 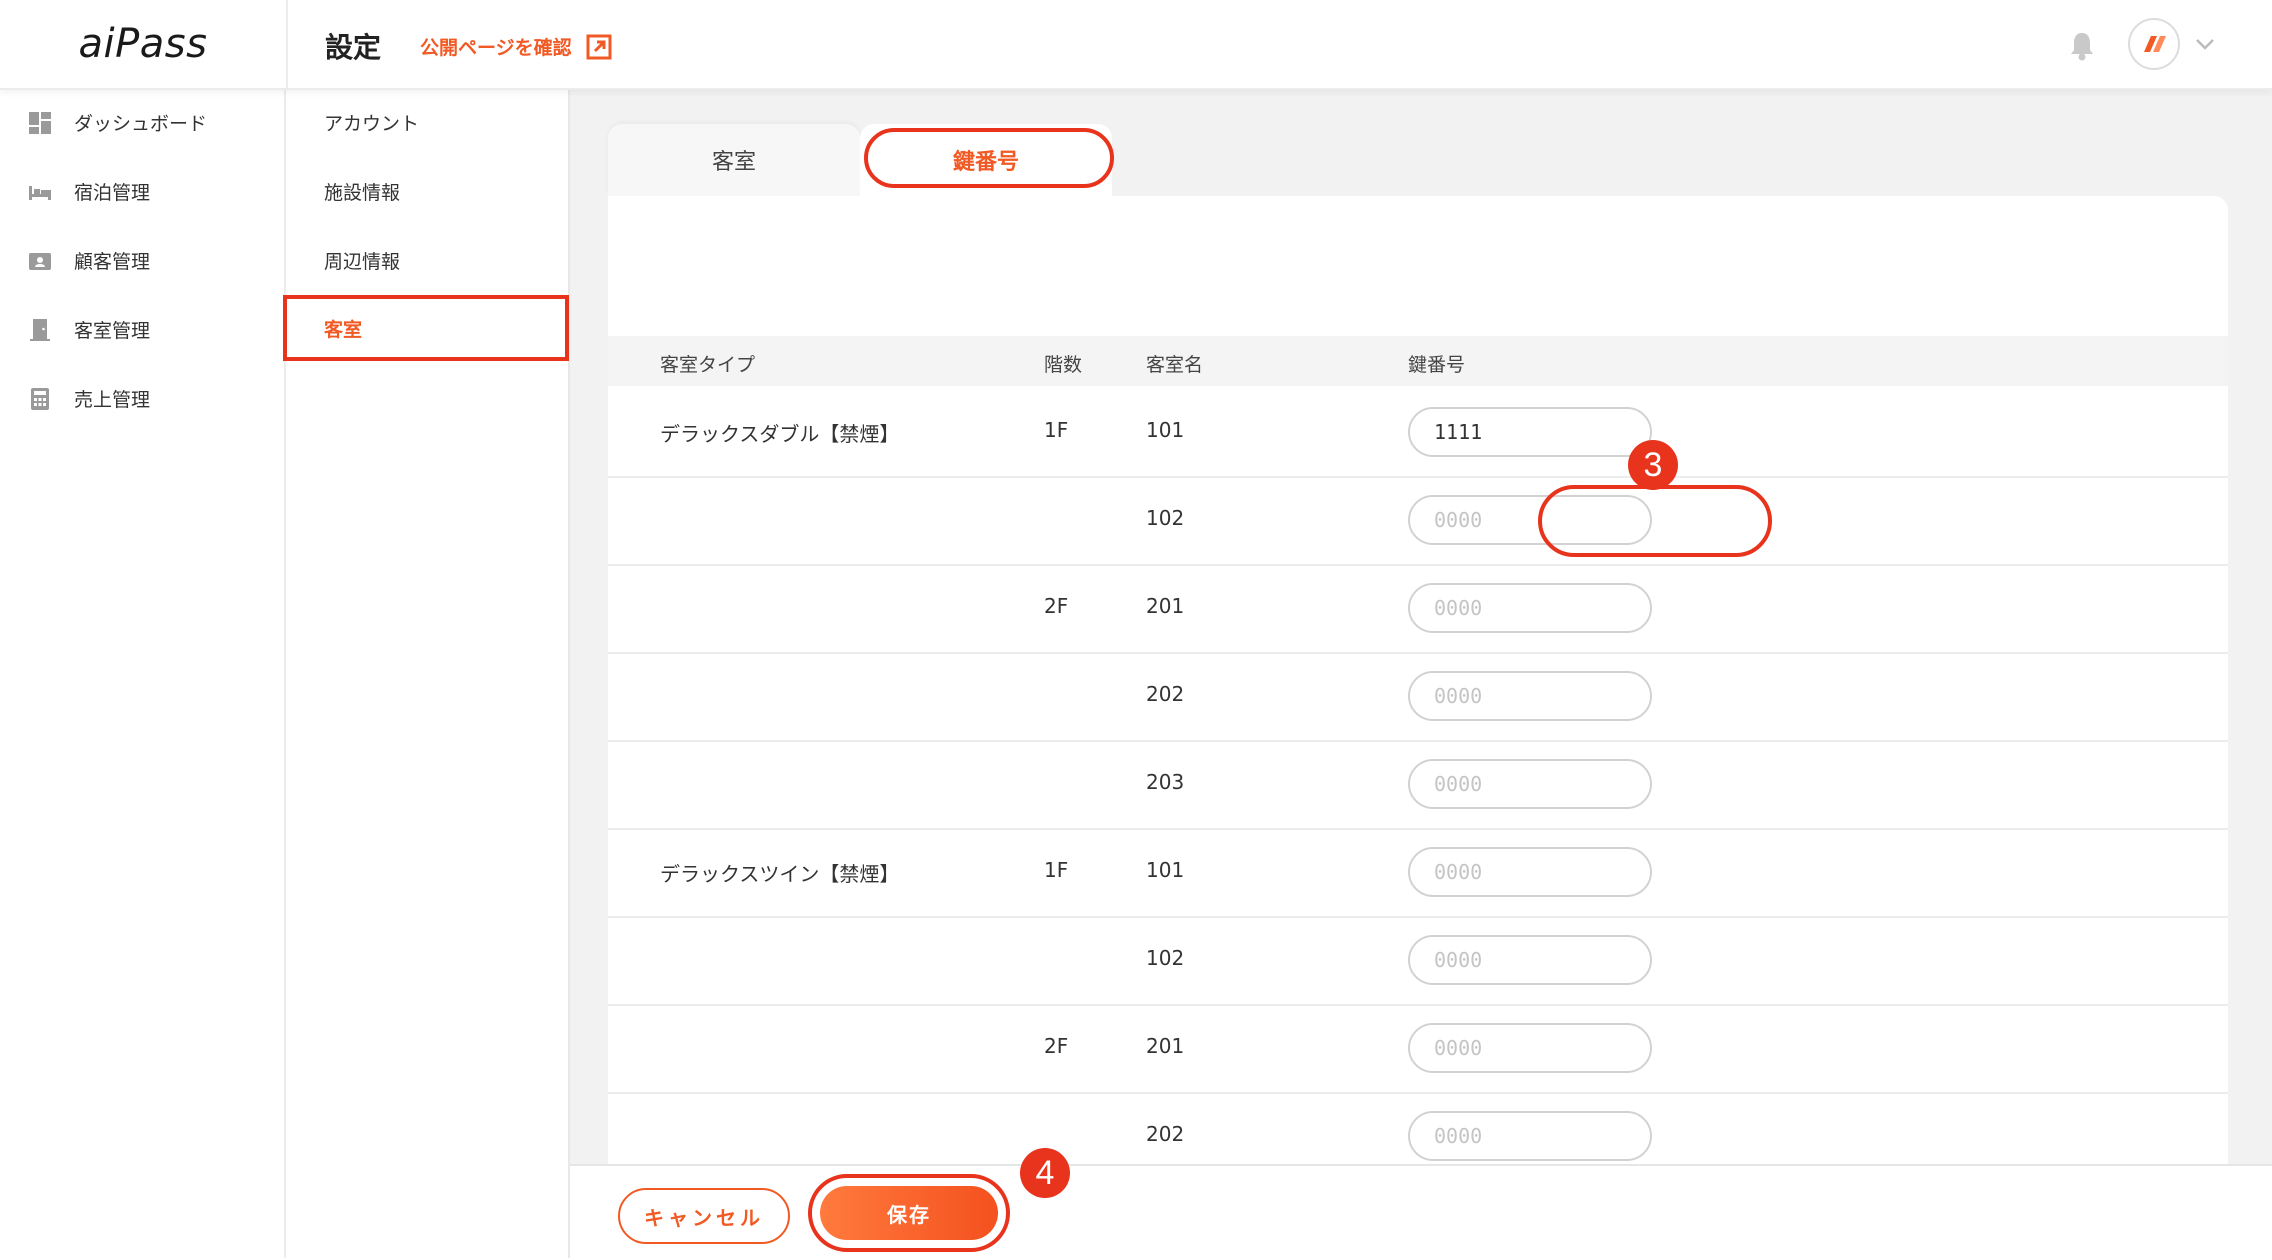 I want to click on settings-item-rooms: 客室, so click(x=426, y=328).